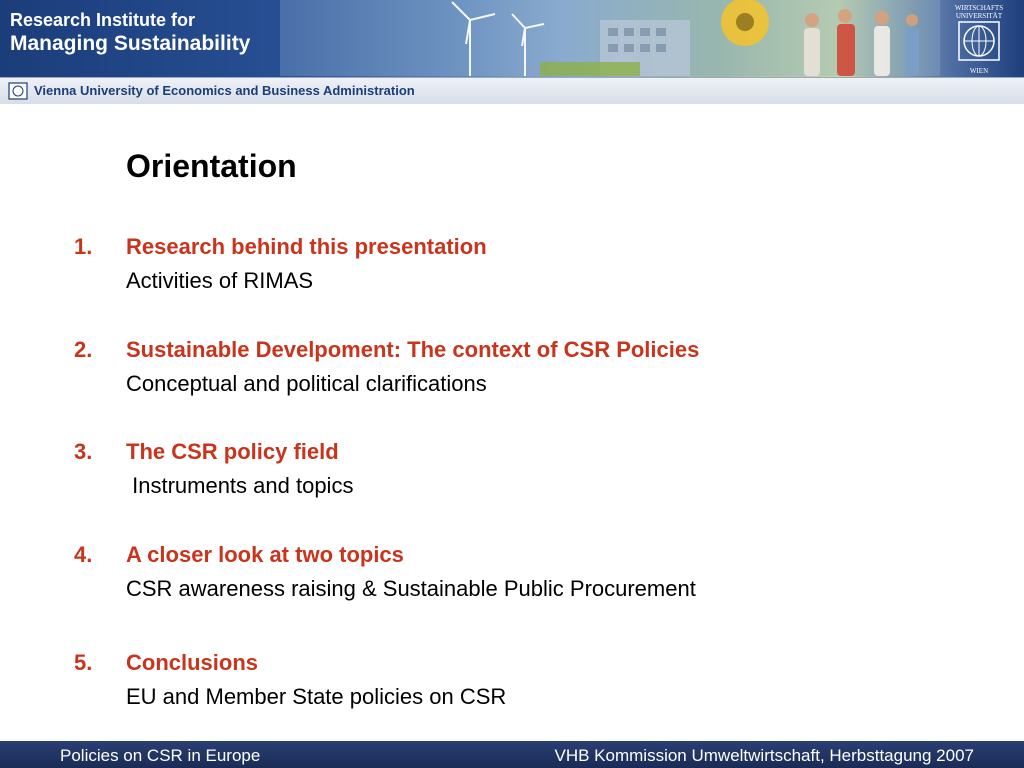  I want to click on agenda-number: 1., so click(83, 246).